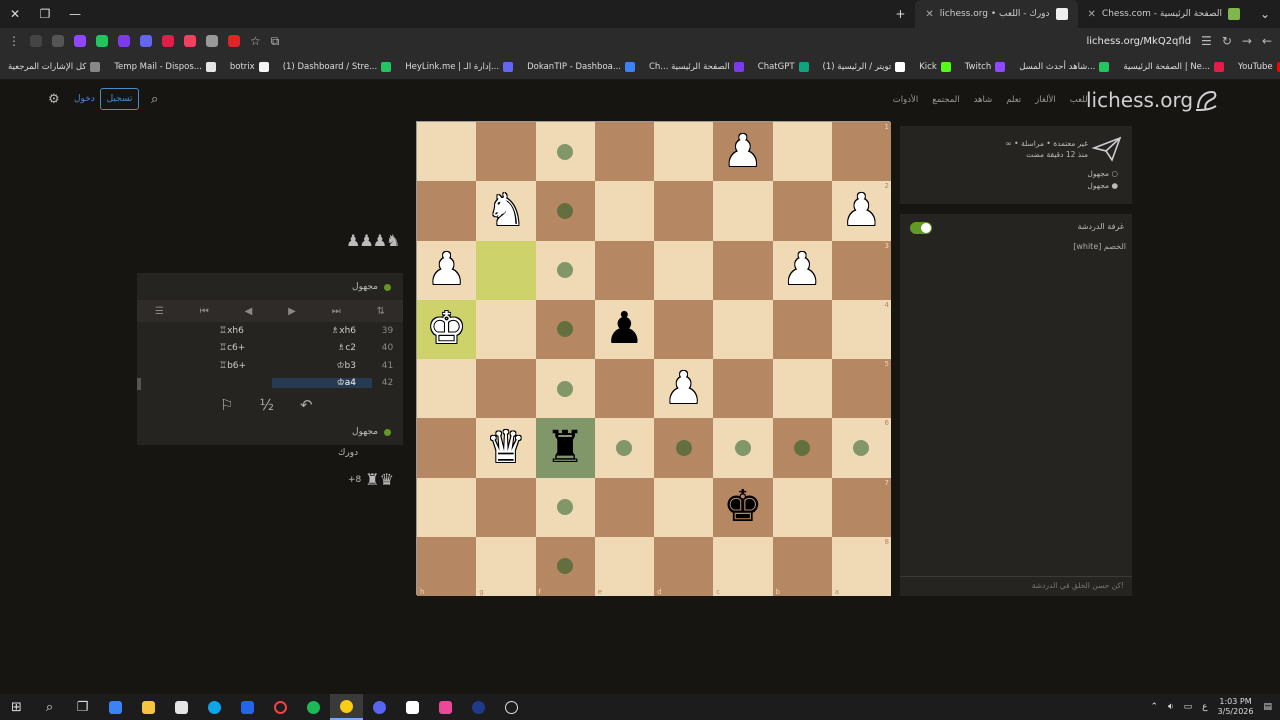 This screenshot has width=1280, height=720. Describe the element at coordinates (15, 14) in the screenshot. I see `close-window-icon: ✕` at that location.